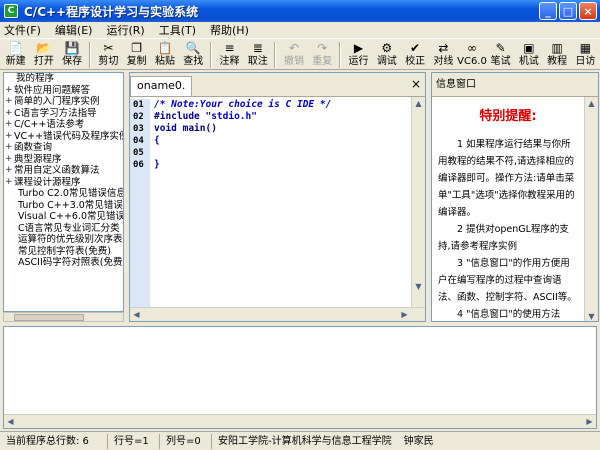 The height and width of the screenshot is (450, 600). I want to click on toolbar-button-book: ▥ 教程, so click(557, 53).